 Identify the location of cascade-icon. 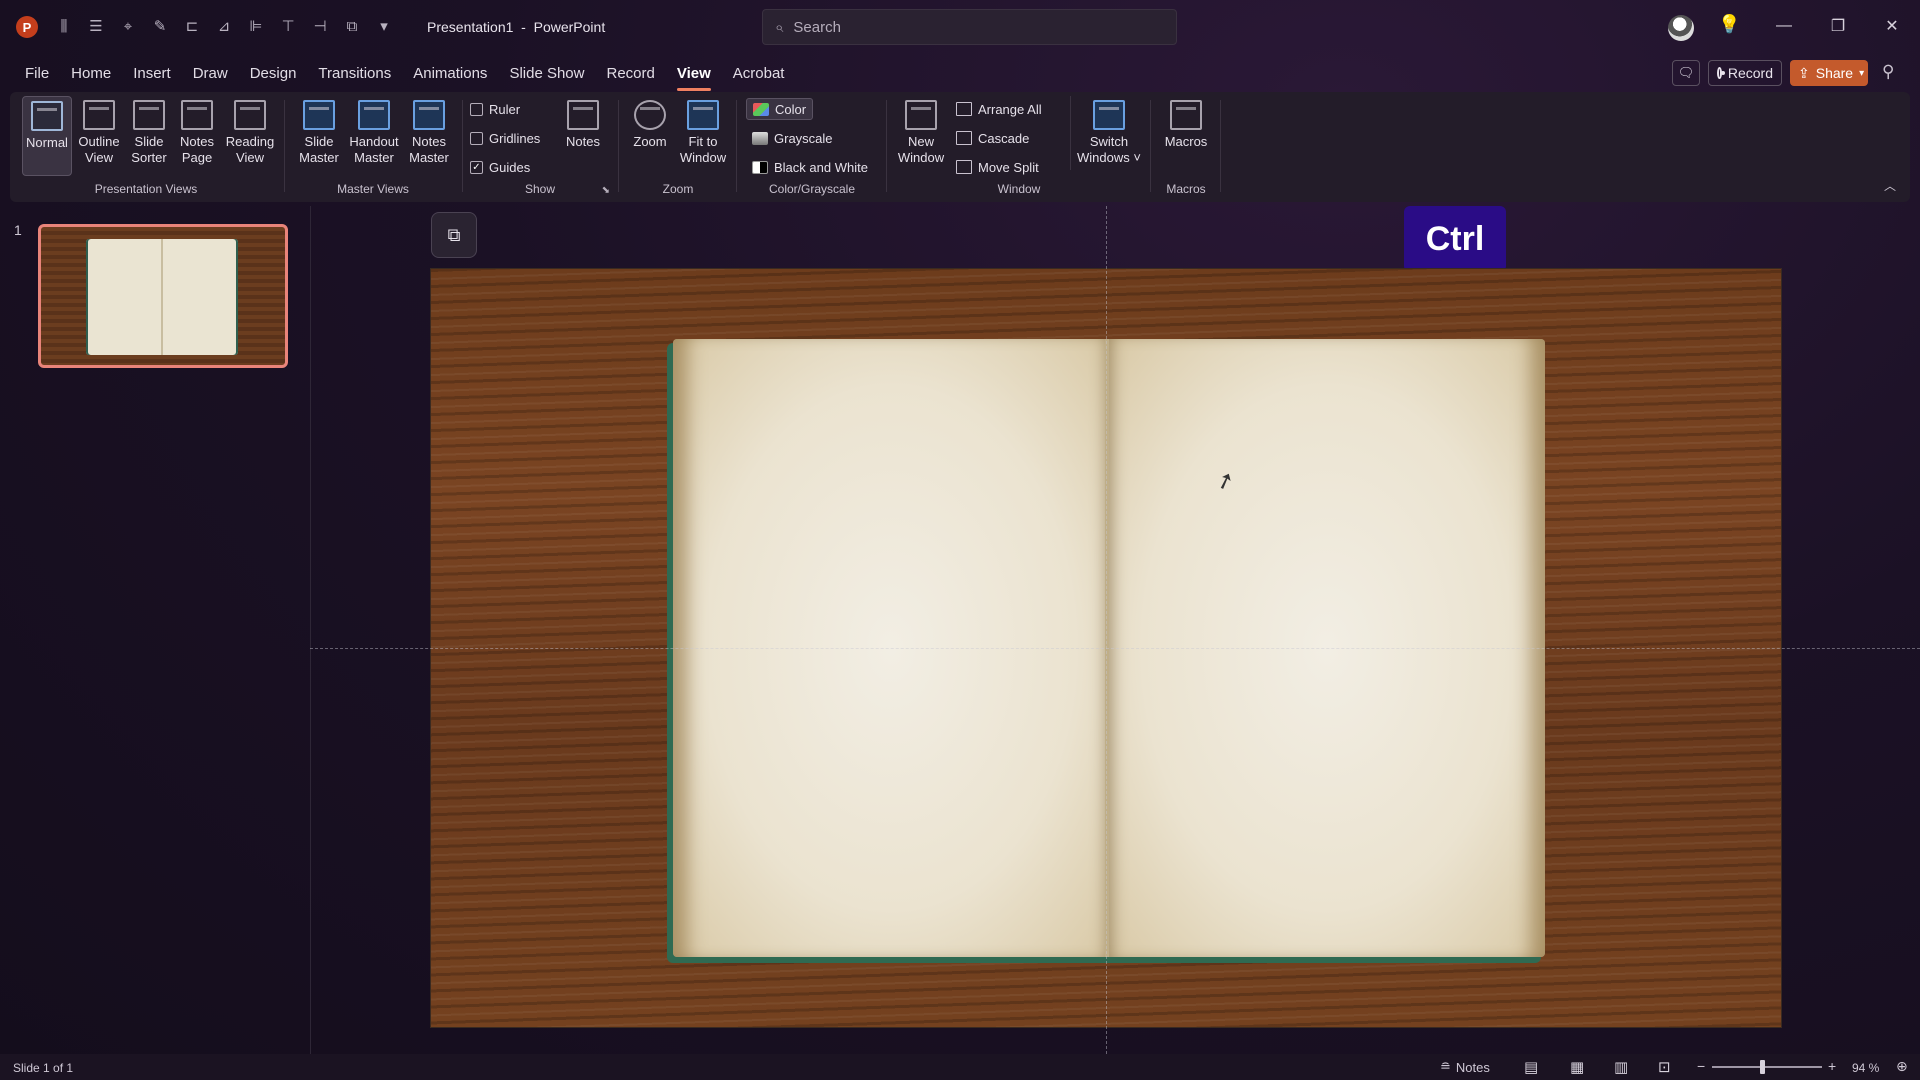
(964, 138).